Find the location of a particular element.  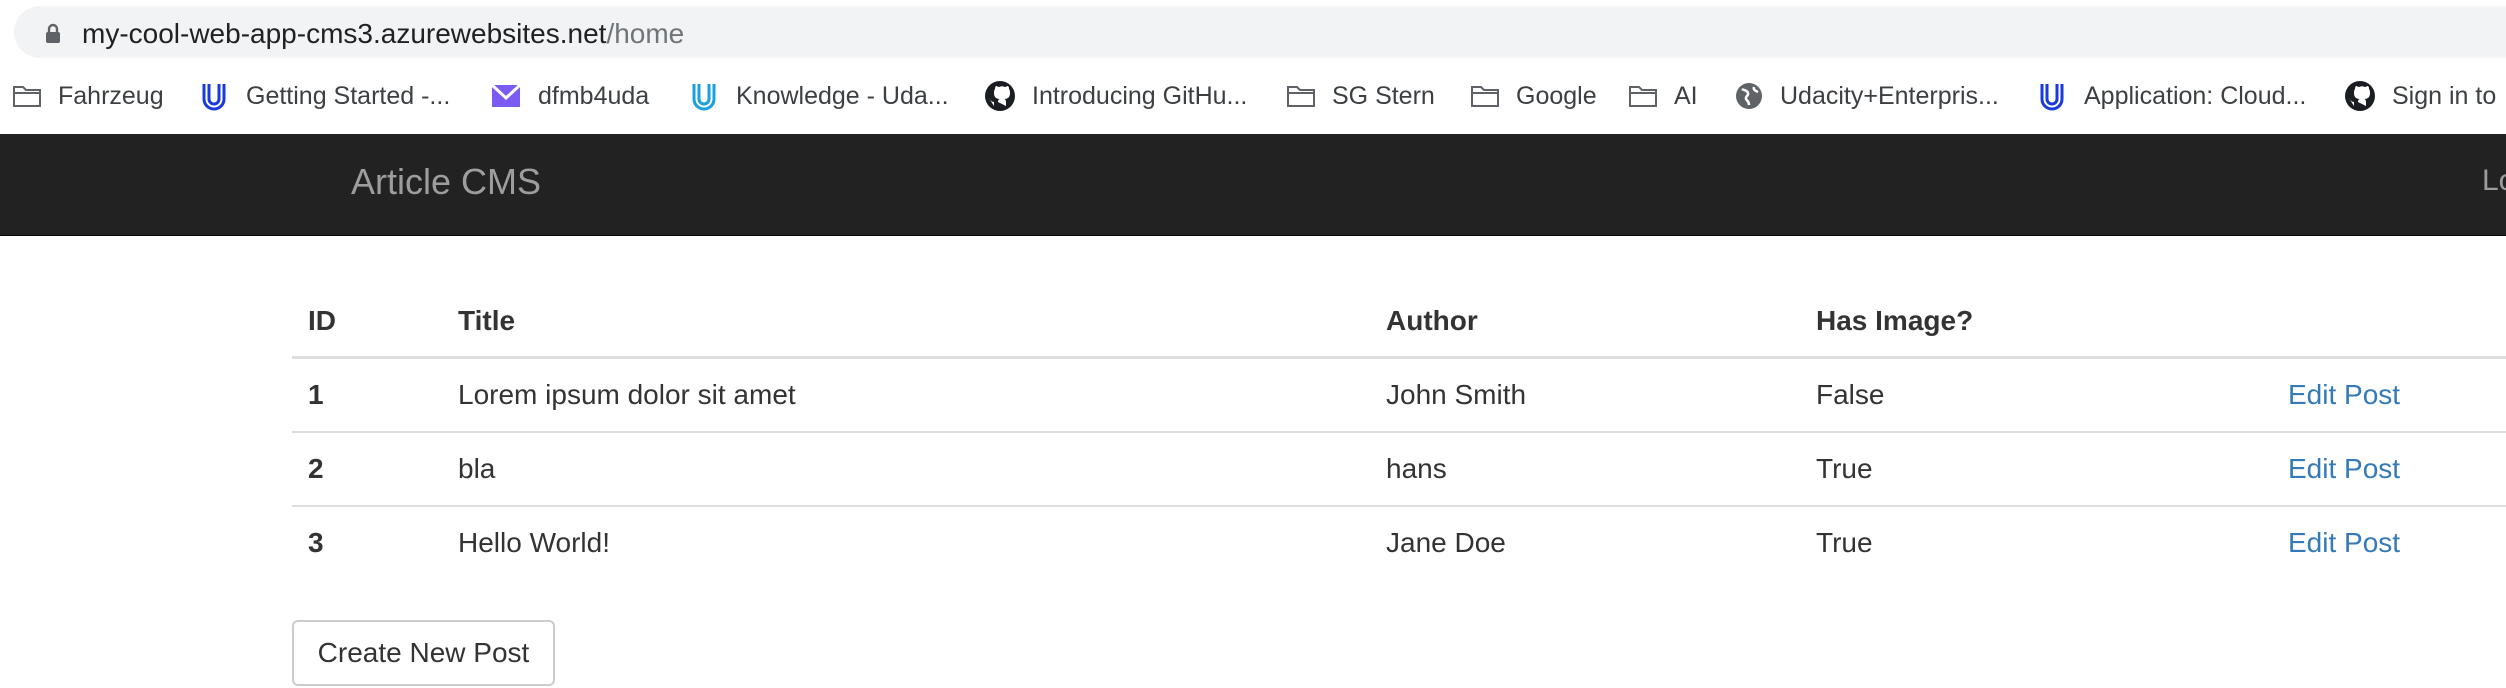

cell-title: bla is located at coordinates (906, 469).